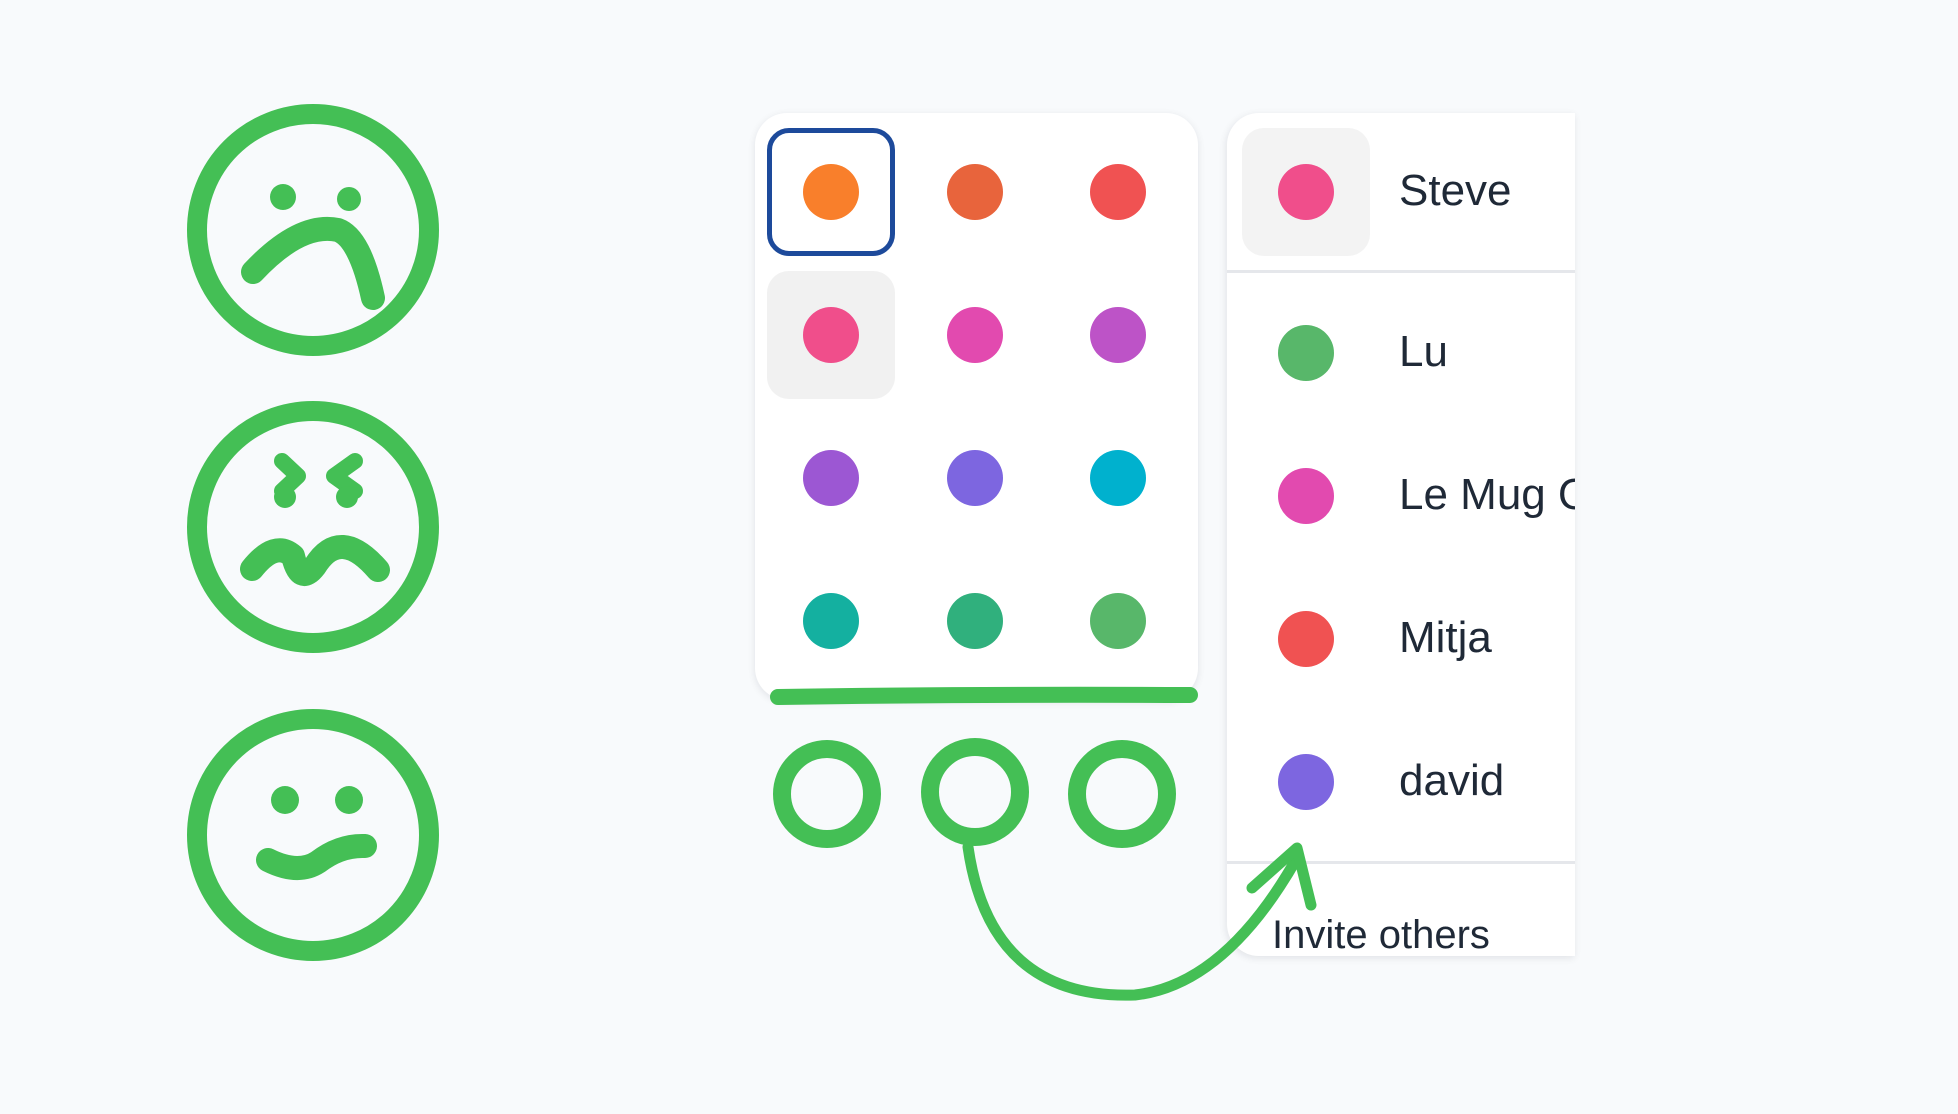 The height and width of the screenshot is (1114, 1958). Describe the element at coordinates (975, 792) in the screenshot. I see `page-dot-2-icon` at that location.